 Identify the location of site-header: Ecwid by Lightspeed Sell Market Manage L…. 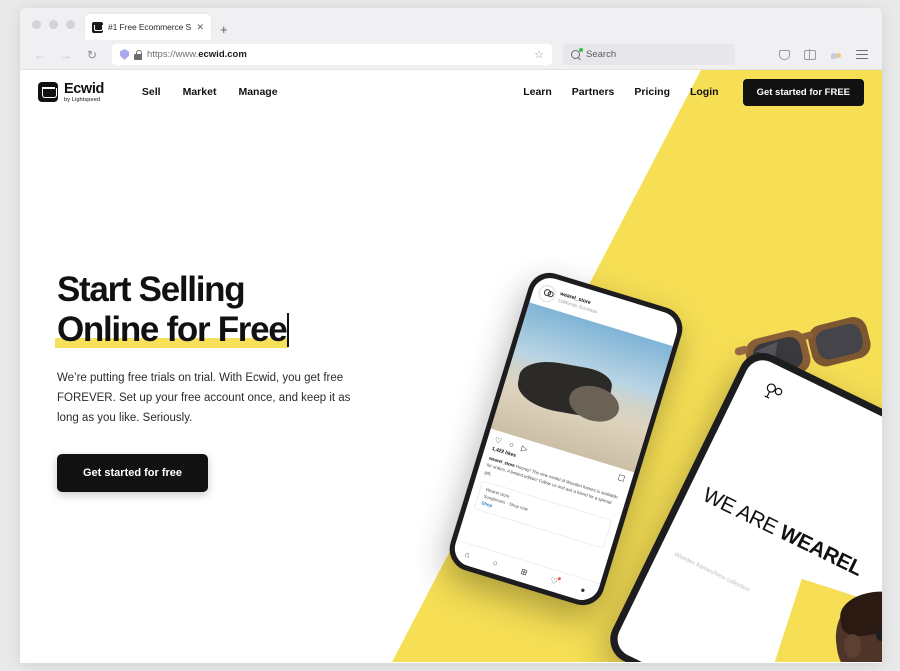
(451, 92).